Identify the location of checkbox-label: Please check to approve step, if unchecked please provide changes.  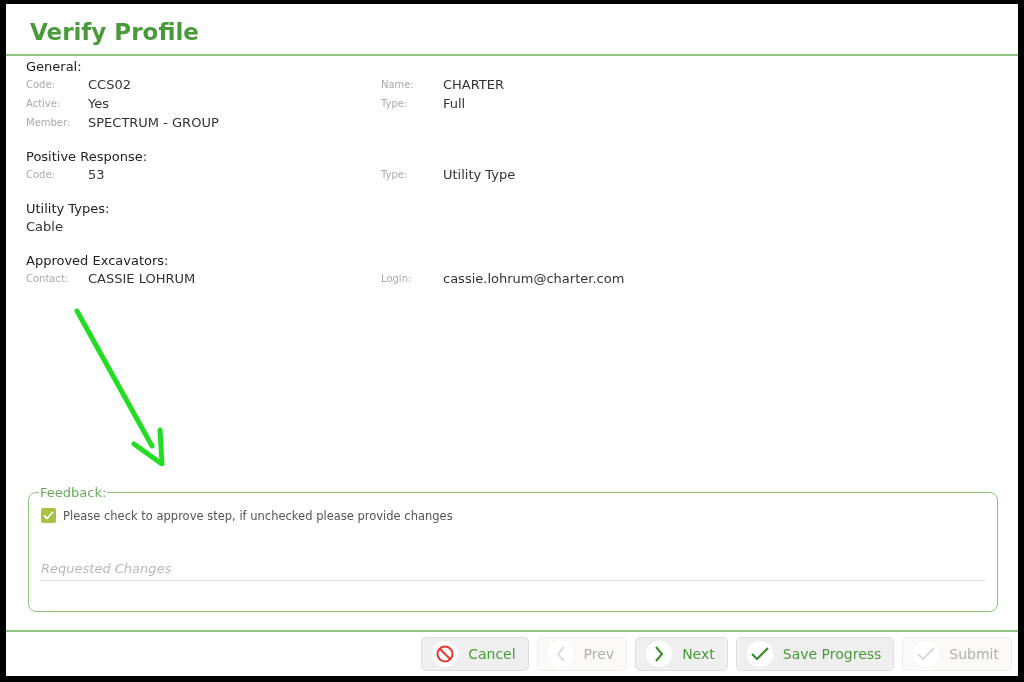
(258, 515).